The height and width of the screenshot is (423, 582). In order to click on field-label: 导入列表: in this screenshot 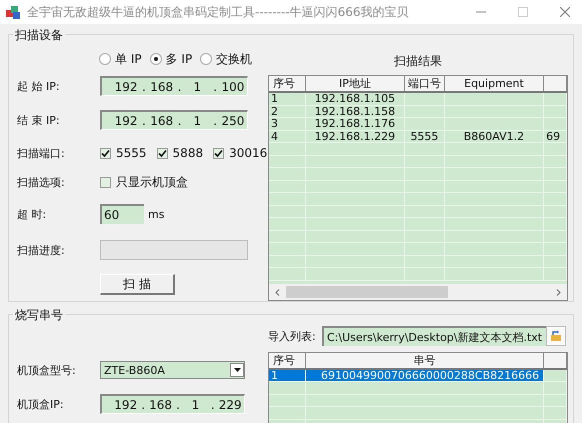, I will do `click(292, 336)`.